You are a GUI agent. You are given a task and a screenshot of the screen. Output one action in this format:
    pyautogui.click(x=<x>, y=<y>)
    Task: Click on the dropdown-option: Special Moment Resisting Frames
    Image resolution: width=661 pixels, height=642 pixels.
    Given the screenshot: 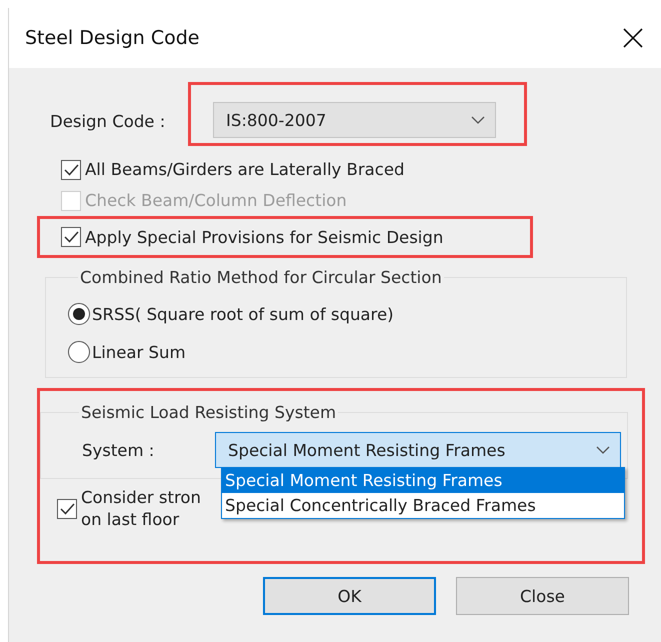 What is the action you would take?
    pyautogui.click(x=423, y=480)
    